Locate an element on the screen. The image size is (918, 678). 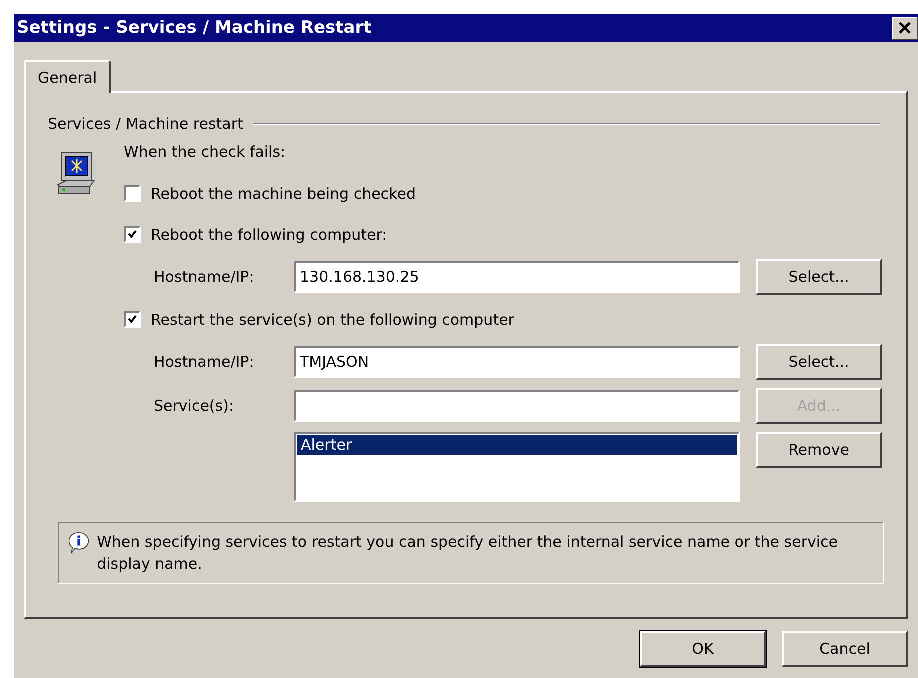
services-list: Alerter is located at coordinates (517, 467).